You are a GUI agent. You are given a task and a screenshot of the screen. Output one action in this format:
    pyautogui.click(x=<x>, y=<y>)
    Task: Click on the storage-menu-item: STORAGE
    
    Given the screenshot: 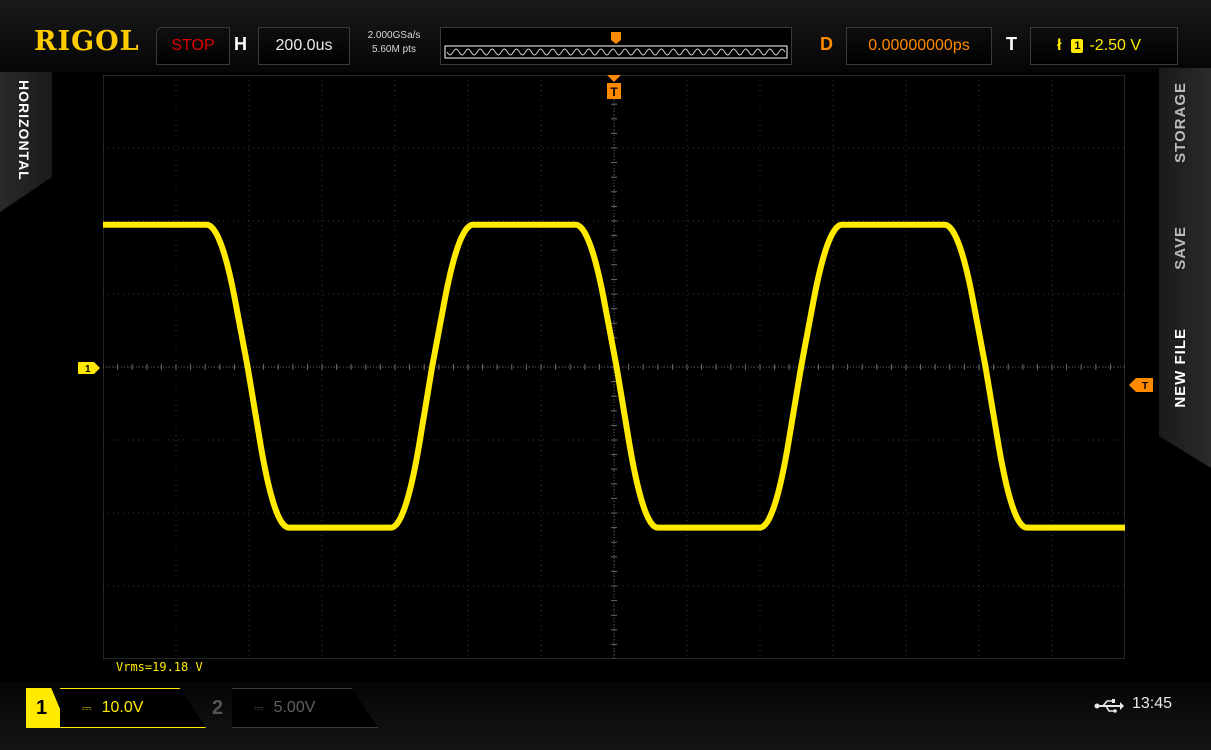 What is the action you would take?
    pyautogui.click(x=1180, y=122)
    